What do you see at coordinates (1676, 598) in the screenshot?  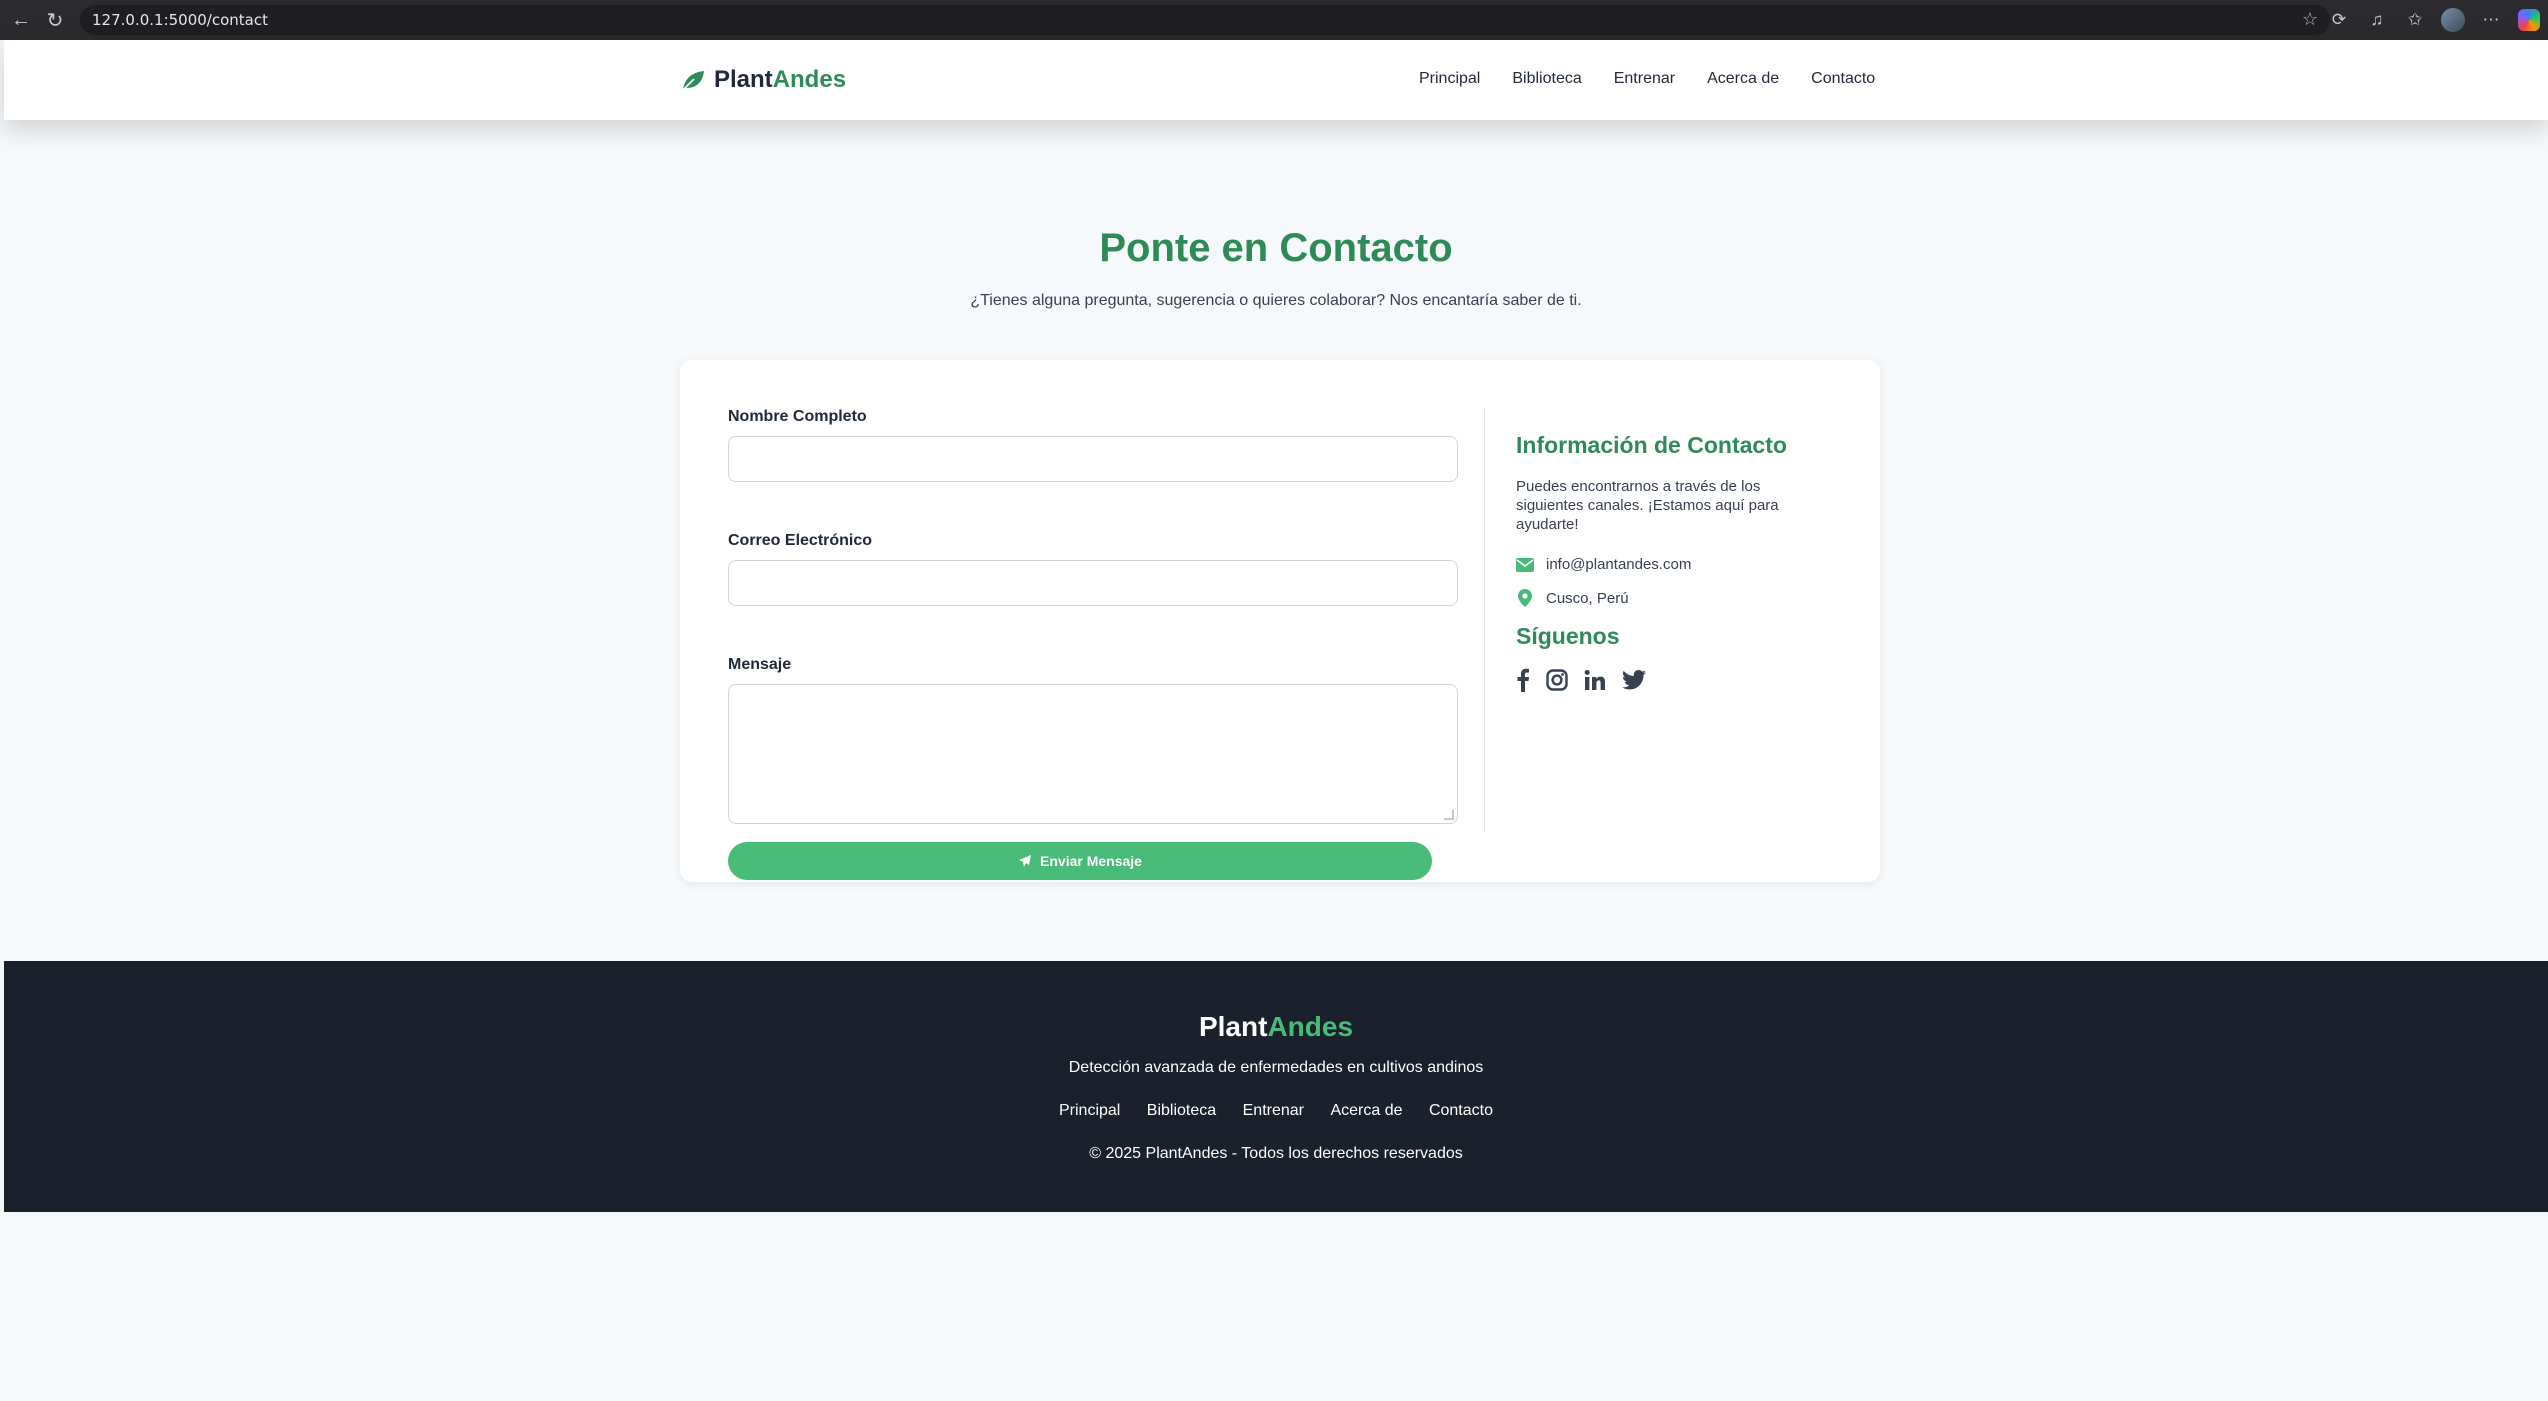 I see `contact-location-row: Cusco, Perú` at bounding box center [1676, 598].